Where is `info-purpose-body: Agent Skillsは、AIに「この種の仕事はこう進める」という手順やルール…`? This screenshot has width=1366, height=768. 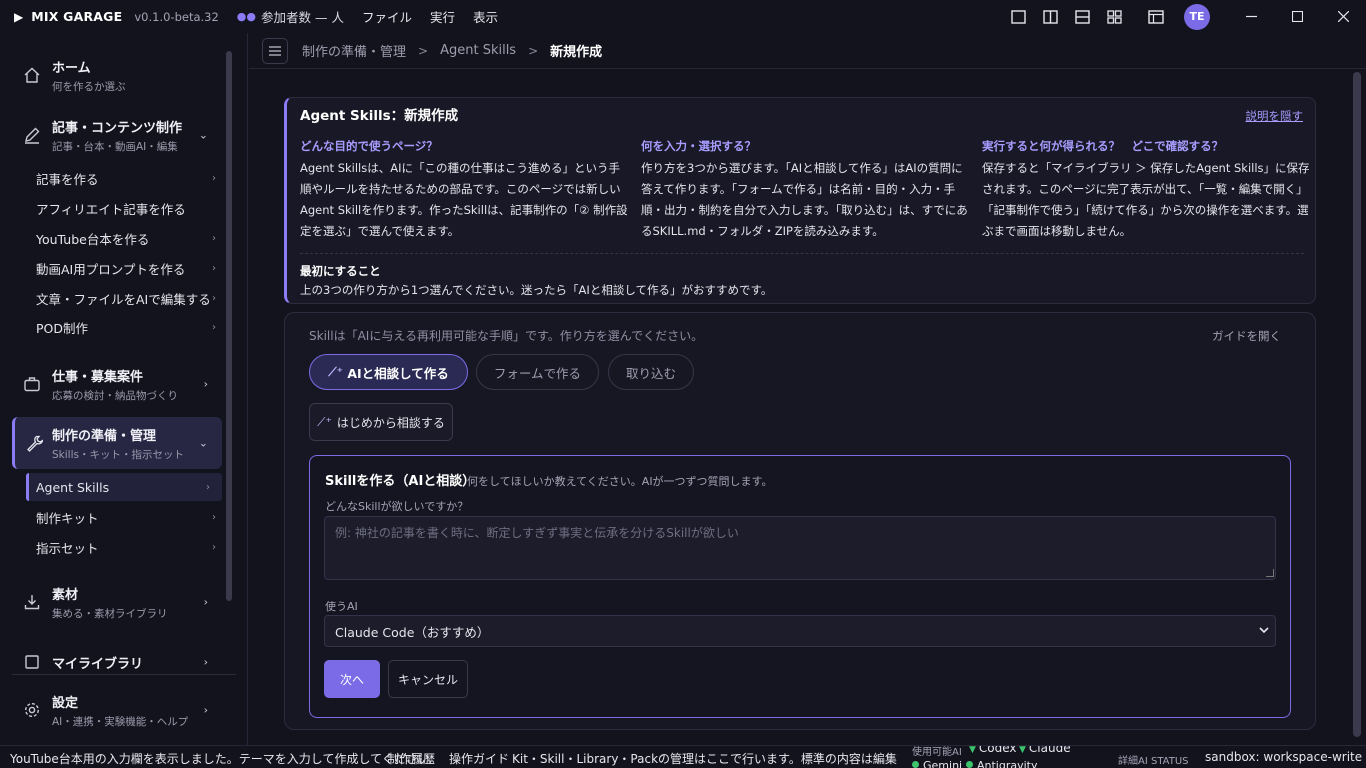 info-purpose-body: Agent Skillsは、AIに「この種の仕事はこう進める」という手順やルール… is located at coordinates (464, 199).